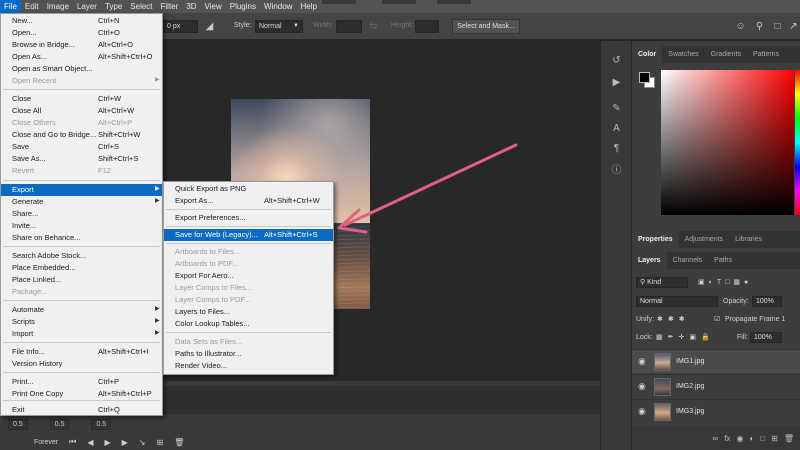 Image resolution: width=800 pixels, height=450 pixels. What do you see at coordinates (430, 185) in the screenshot?
I see `arrow-shaft` at bounding box center [430, 185].